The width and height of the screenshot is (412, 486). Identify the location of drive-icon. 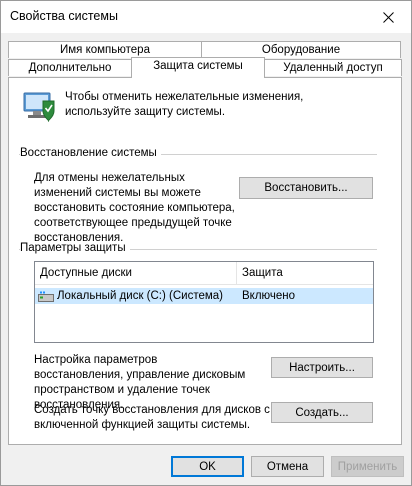
(46, 296).